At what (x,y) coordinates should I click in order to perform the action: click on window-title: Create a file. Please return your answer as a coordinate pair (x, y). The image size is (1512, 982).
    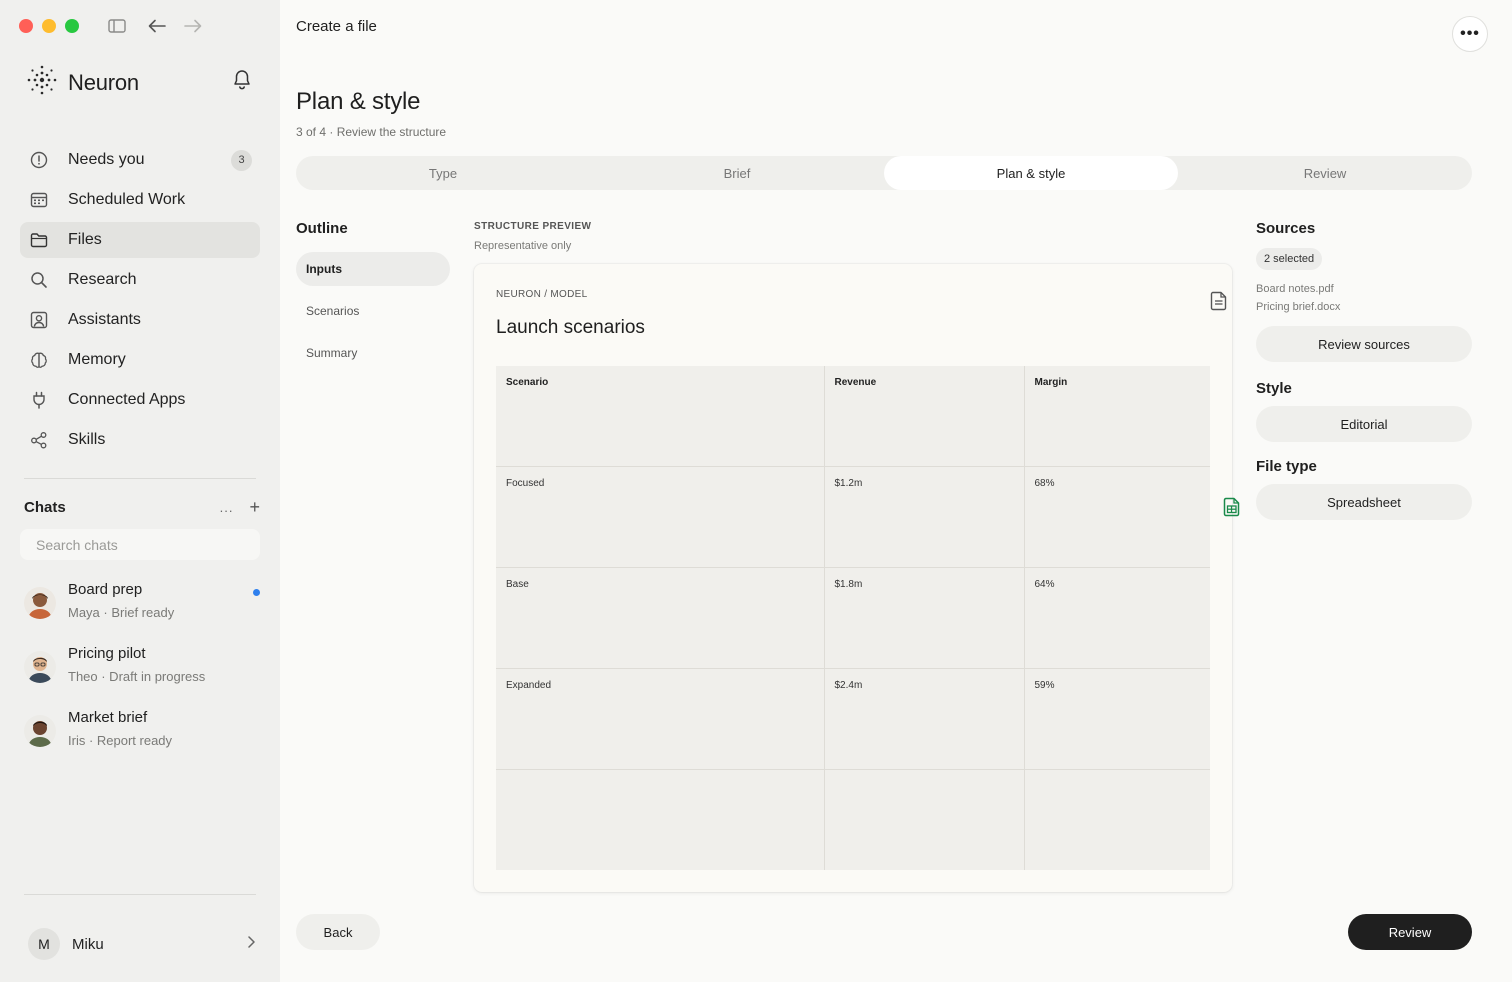
    Looking at the image, I should click on (336, 26).